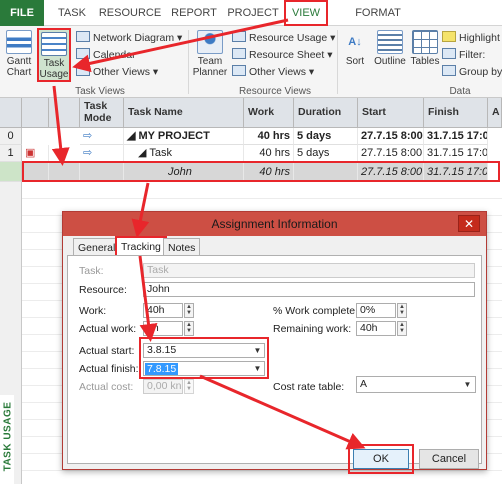  What do you see at coordinates (480, 72) in the screenshot?
I see `group-by-label: Group by:` at bounding box center [480, 72].